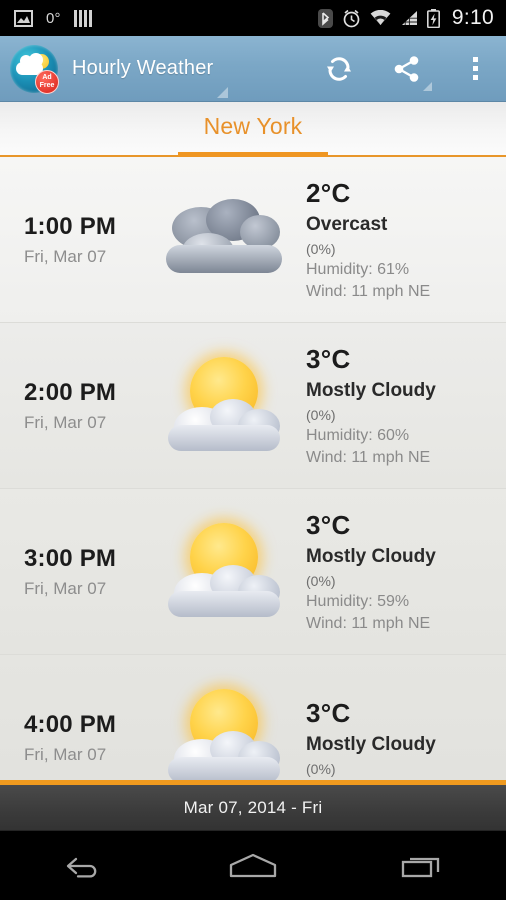 The height and width of the screenshot is (900, 506). I want to click on weather-app-icon: Ad Free, so click(34, 69).